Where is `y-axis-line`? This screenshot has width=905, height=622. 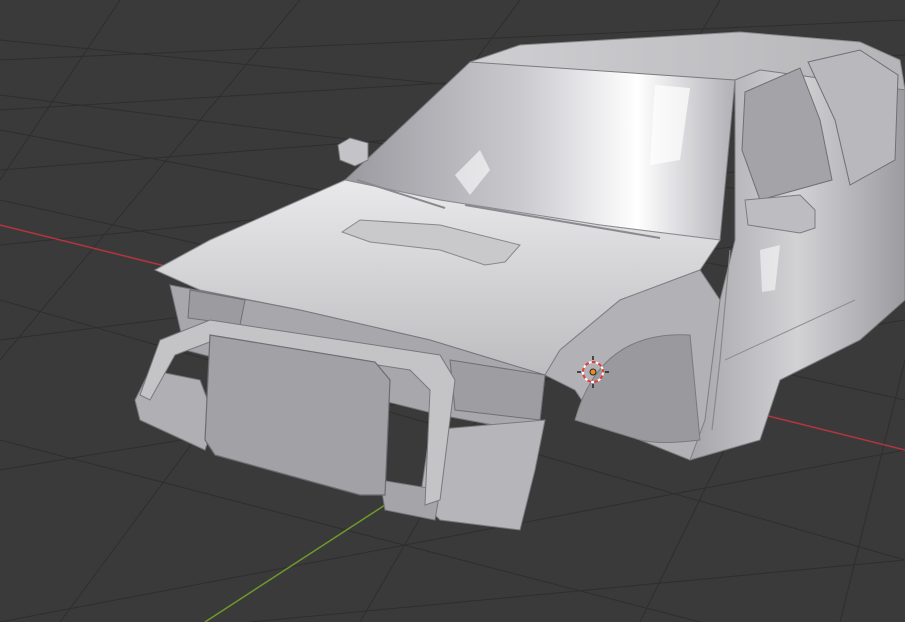 y-axis-line is located at coordinates (295, 563).